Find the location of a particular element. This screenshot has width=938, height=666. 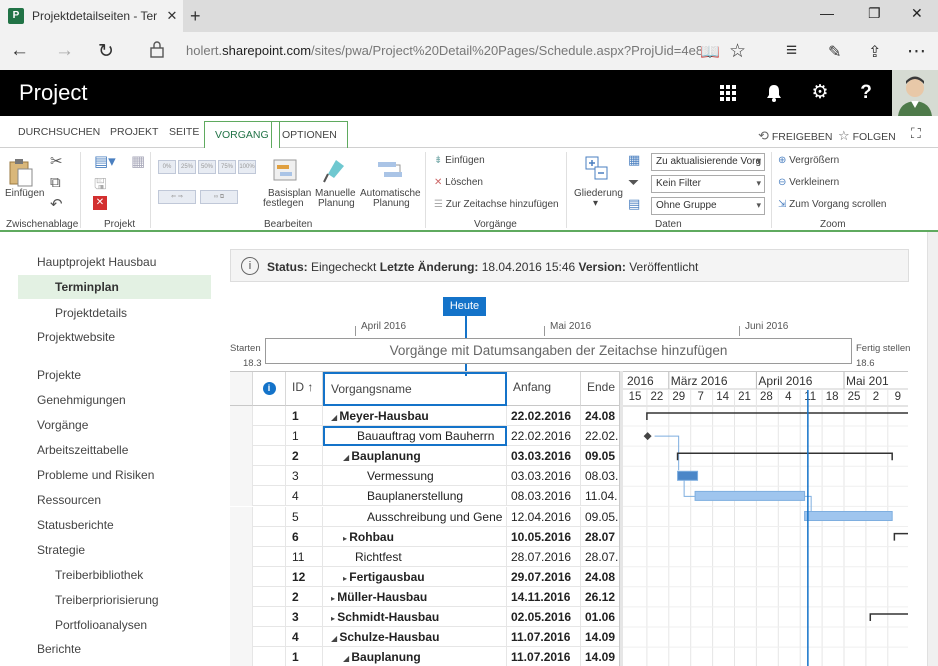

back-icon: ← is located at coordinates (19, 51).